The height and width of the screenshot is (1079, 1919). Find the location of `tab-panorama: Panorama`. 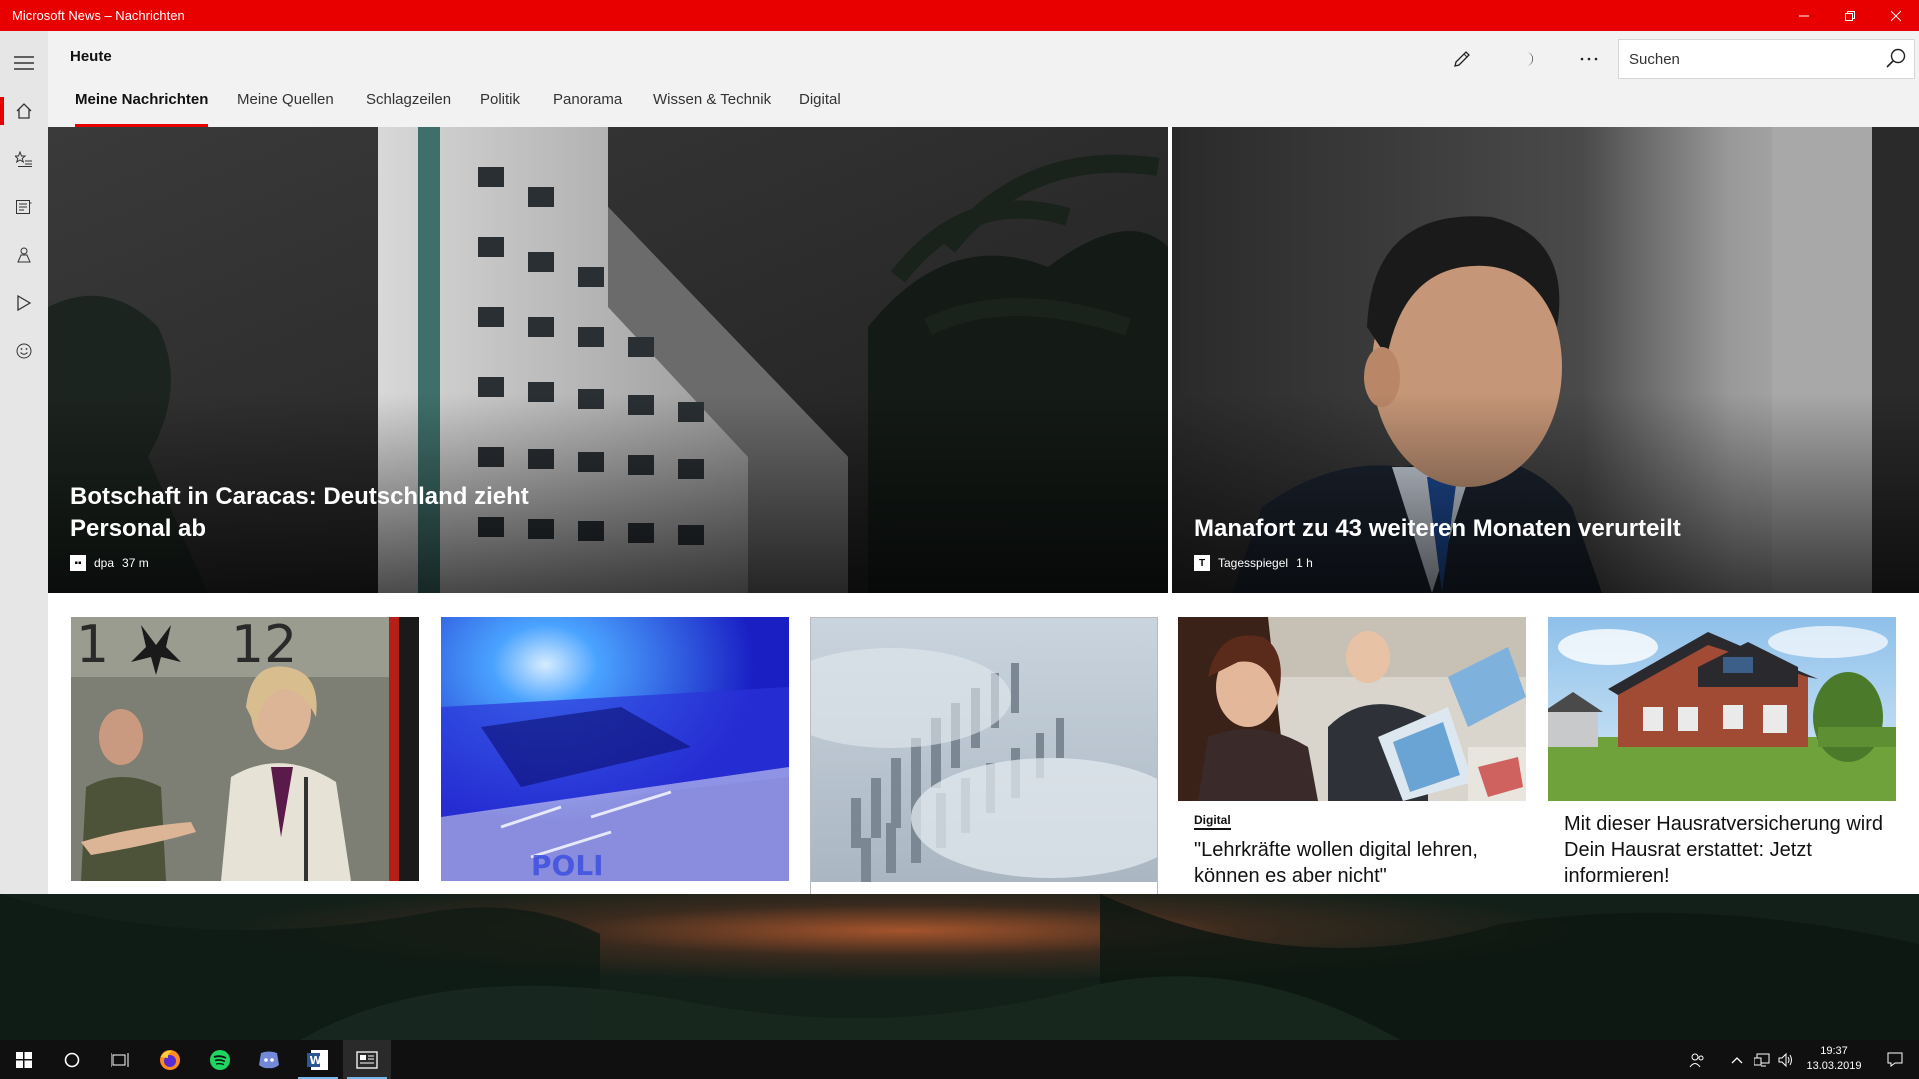

tab-panorama: Panorama is located at coordinates (587, 109).